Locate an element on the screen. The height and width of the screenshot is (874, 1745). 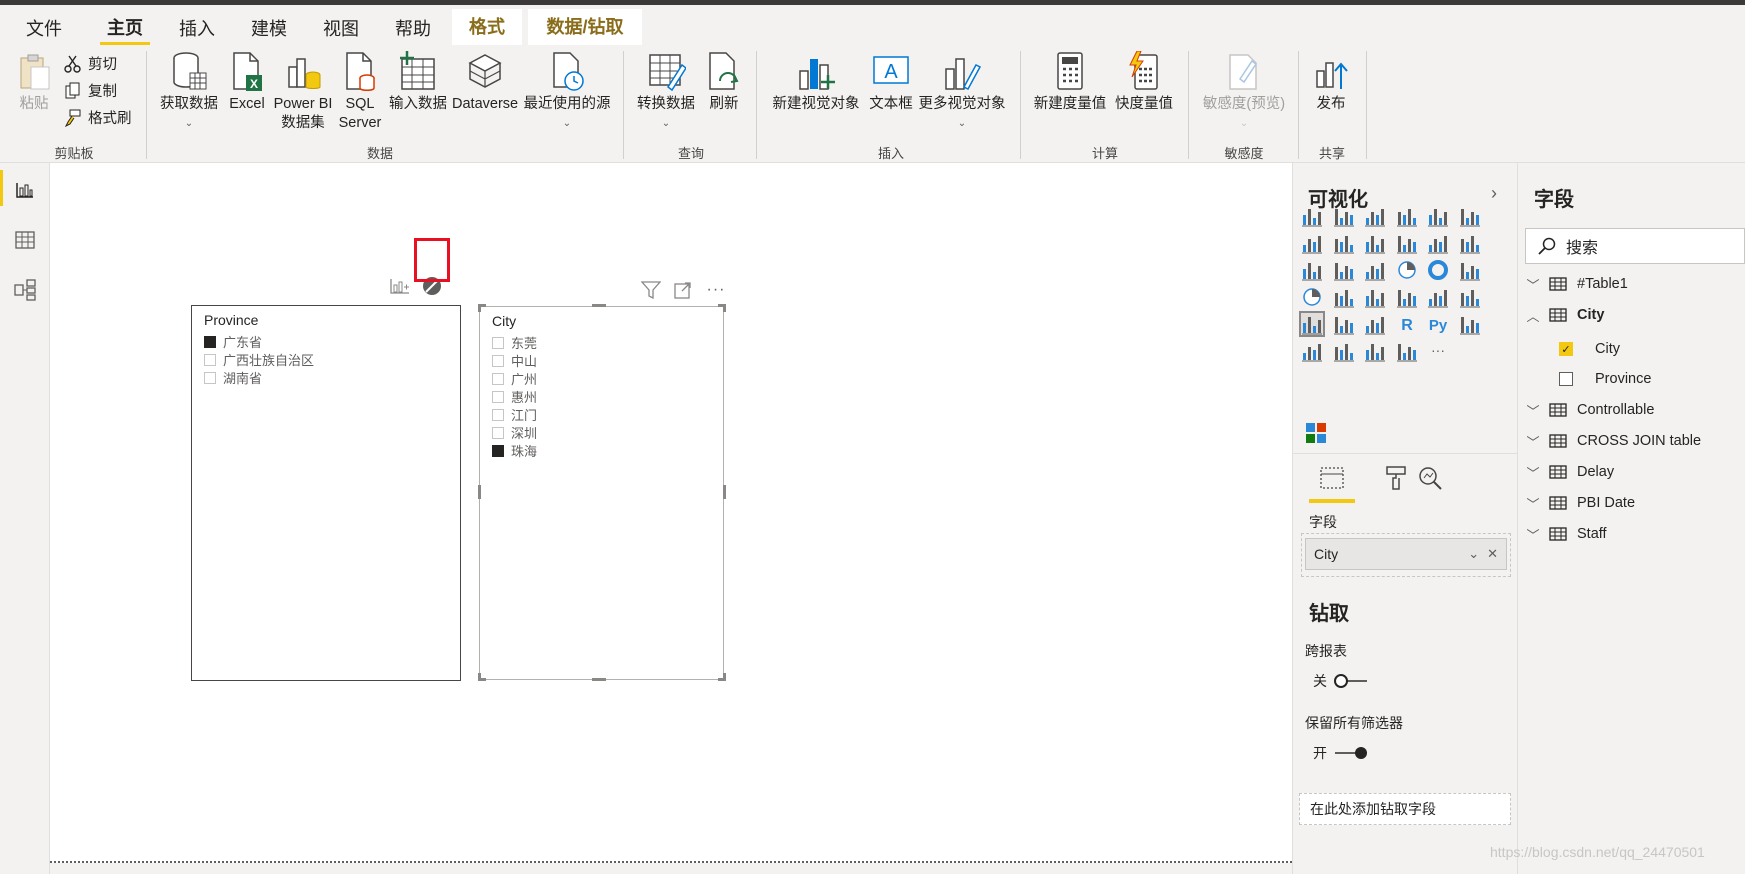
transform-data-button: 转换数据 ⌄ is located at coordinates (666, 92).